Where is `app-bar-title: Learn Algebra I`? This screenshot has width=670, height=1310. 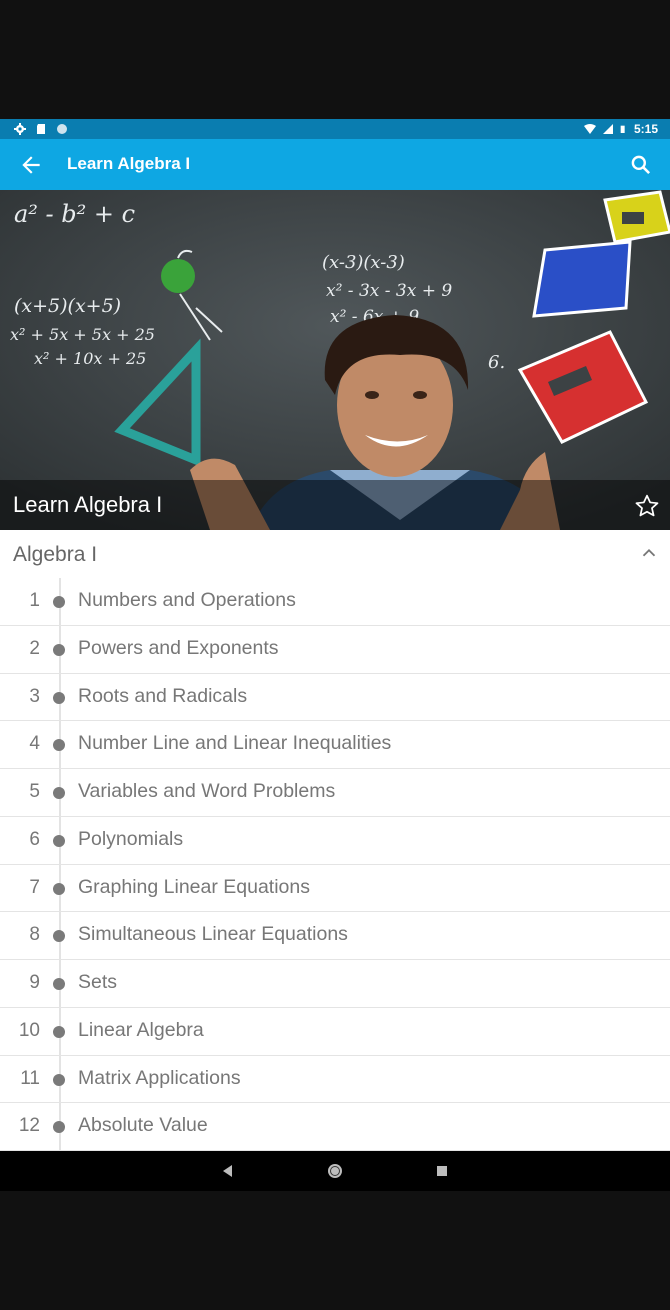 app-bar-title: Learn Algebra I is located at coordinates (129, 163).